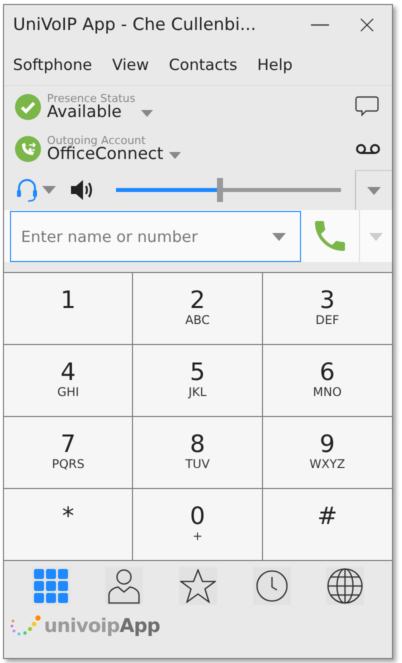 This screenshot has height=663, width=402. What do you see at coordinates (198, 381) in the screenshot?
I see `keypad-key: 5 JKL` at bounding box center [198, 381].